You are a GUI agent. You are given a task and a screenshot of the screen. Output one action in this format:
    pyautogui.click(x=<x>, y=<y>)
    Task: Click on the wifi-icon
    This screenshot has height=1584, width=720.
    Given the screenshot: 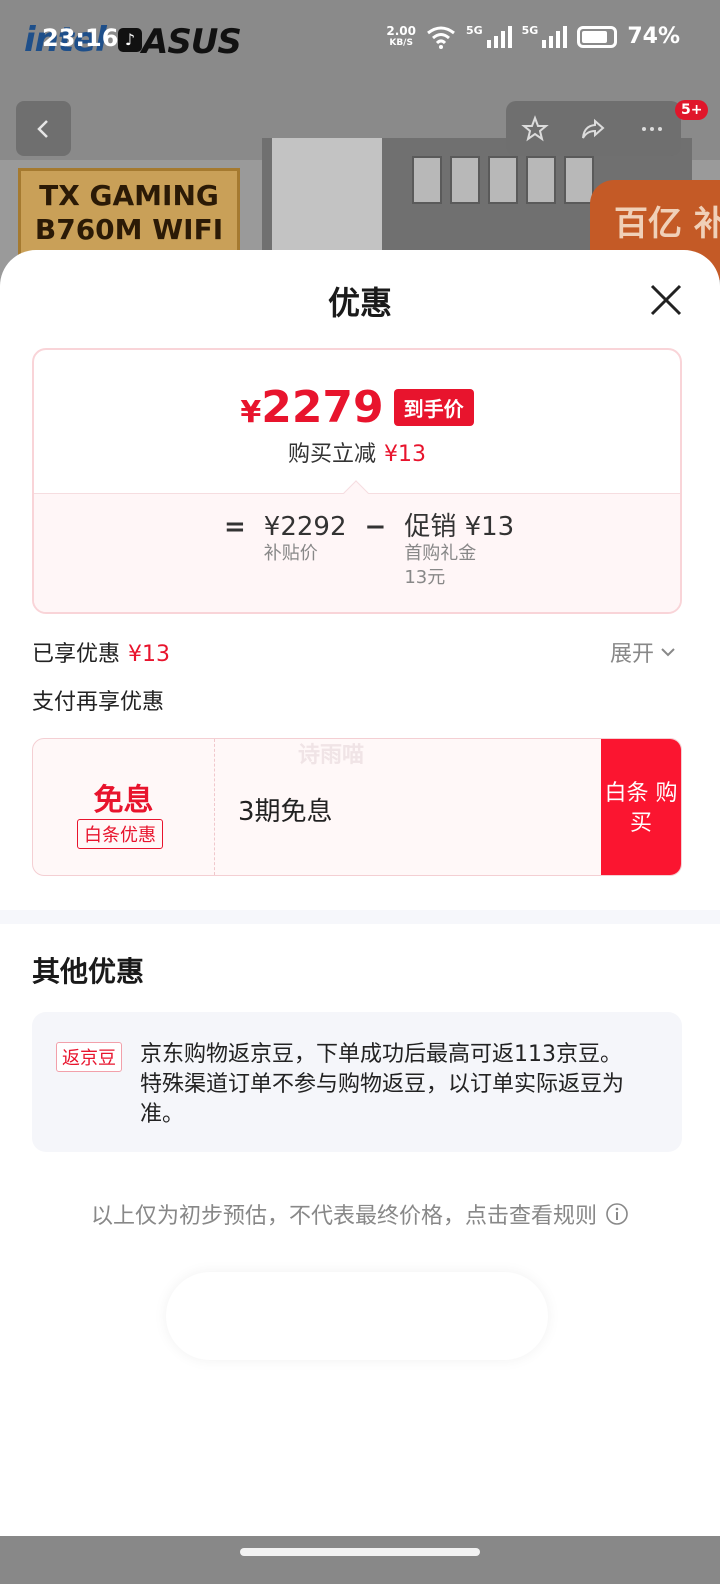 What is the action you would take?
    pyautogui.click(x=441, y=37)
    